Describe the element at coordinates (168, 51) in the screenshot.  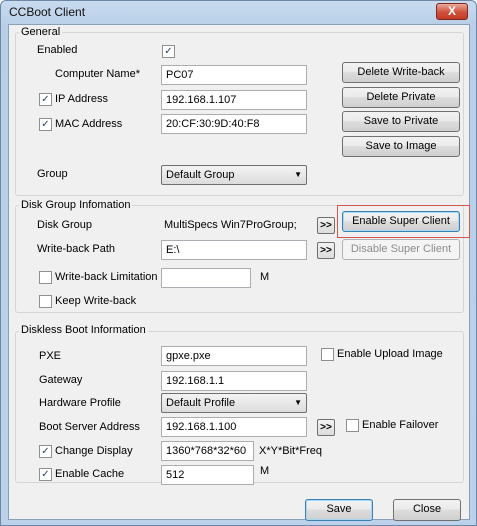
I see `enabled-checkbox: ✓` at that location.